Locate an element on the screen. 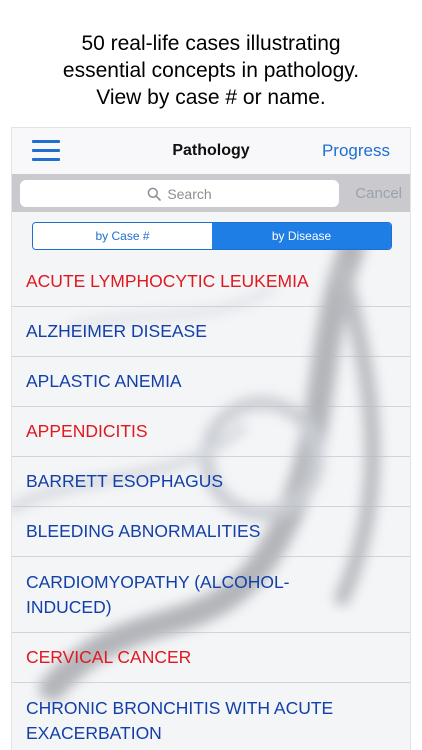 This screenshot has height=750, width=422. list-item: ACUTE LYMPHOCYTIC LEUKEMIA is located at coordinates (211, 282).